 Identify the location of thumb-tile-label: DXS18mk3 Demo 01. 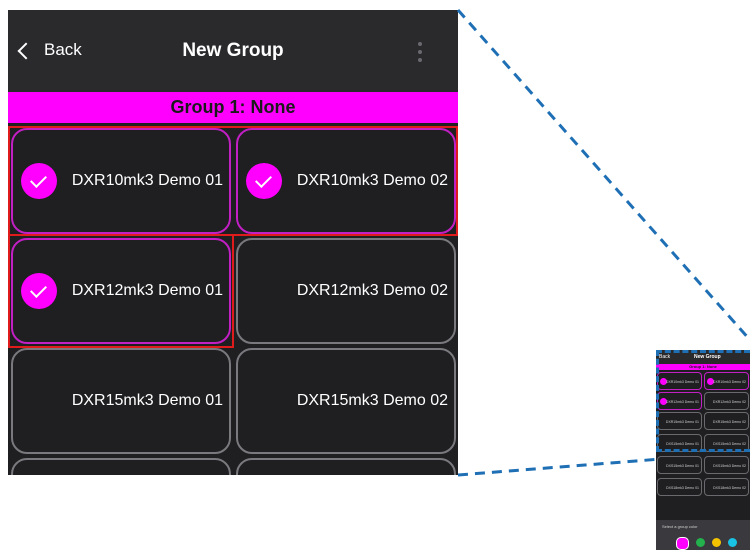
(682, 488).